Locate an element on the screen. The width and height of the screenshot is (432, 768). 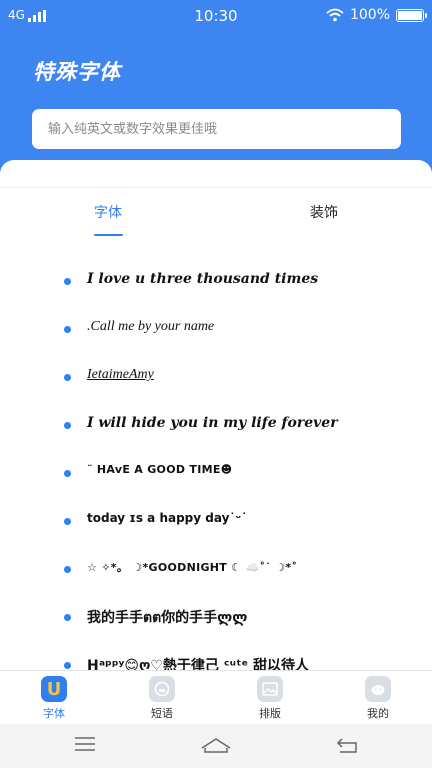
home-icon is located at coordinates (216, 747).